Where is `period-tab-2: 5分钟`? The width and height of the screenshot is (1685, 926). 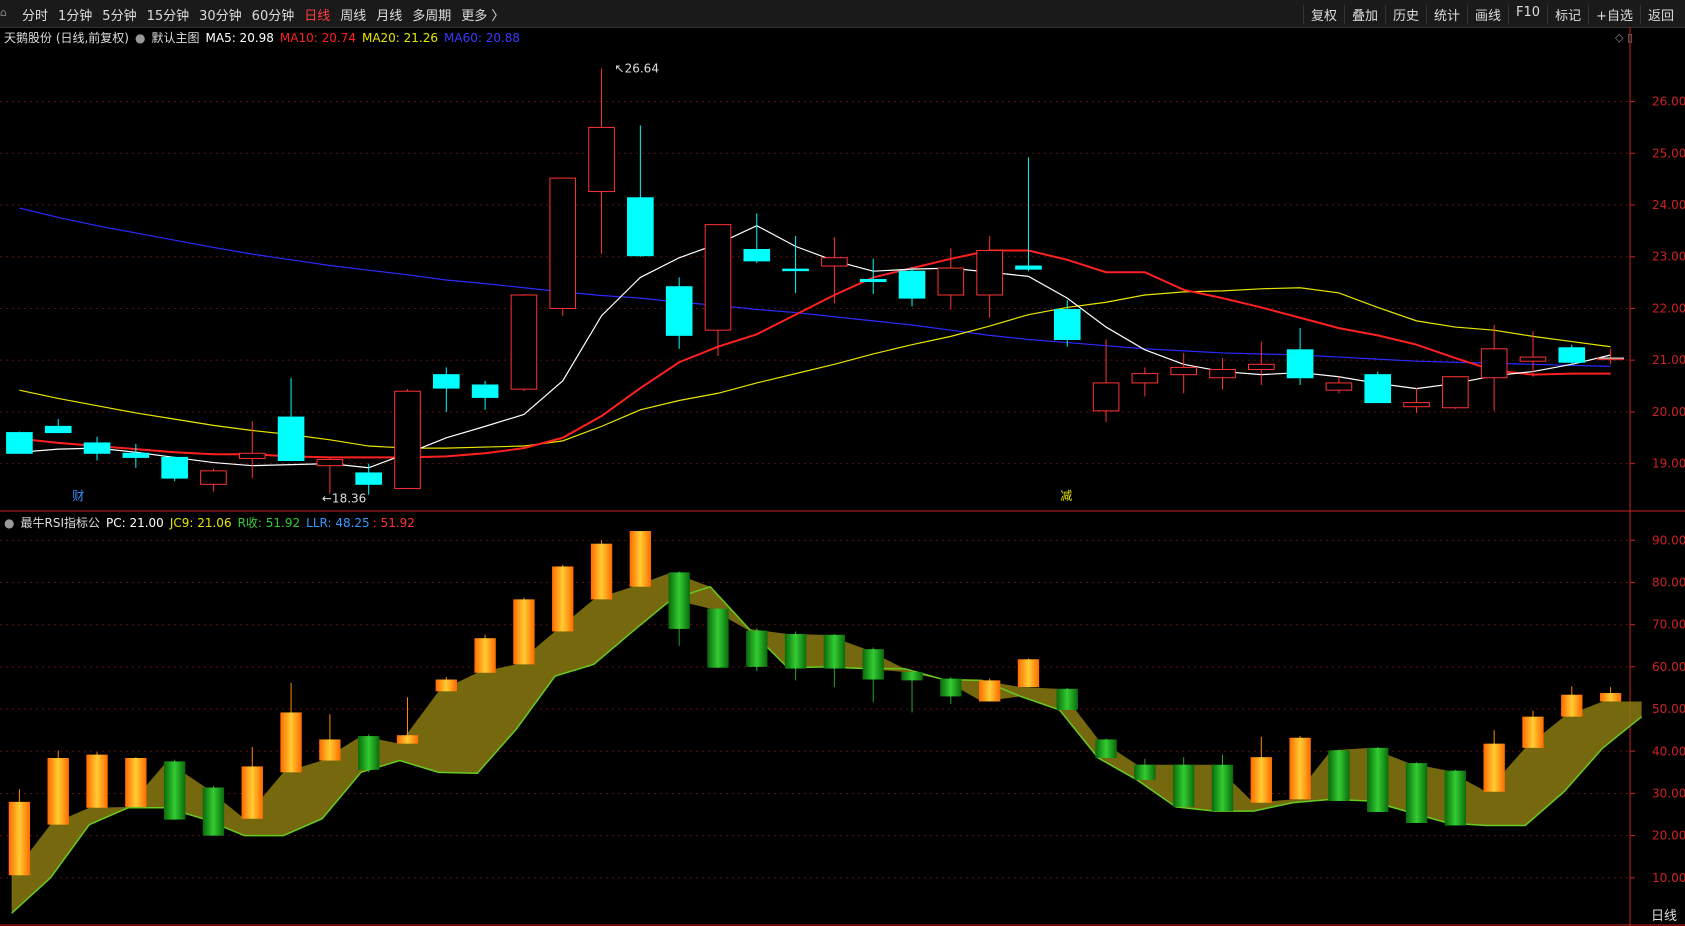
period-tab-2: 5分钟 is located at coordinates (119, 14).